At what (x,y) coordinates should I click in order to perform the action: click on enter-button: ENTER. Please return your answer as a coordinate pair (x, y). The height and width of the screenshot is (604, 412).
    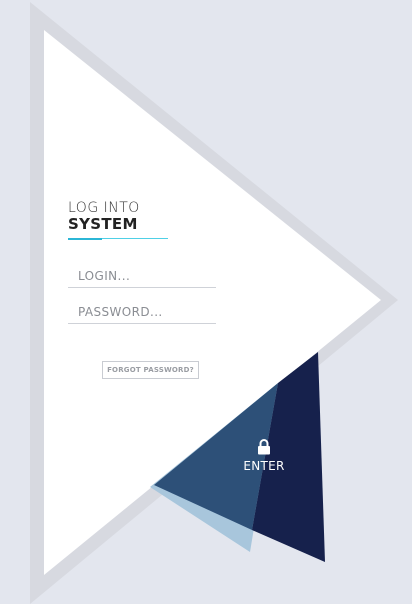
    Looking at the image, I should click on (264, 458).